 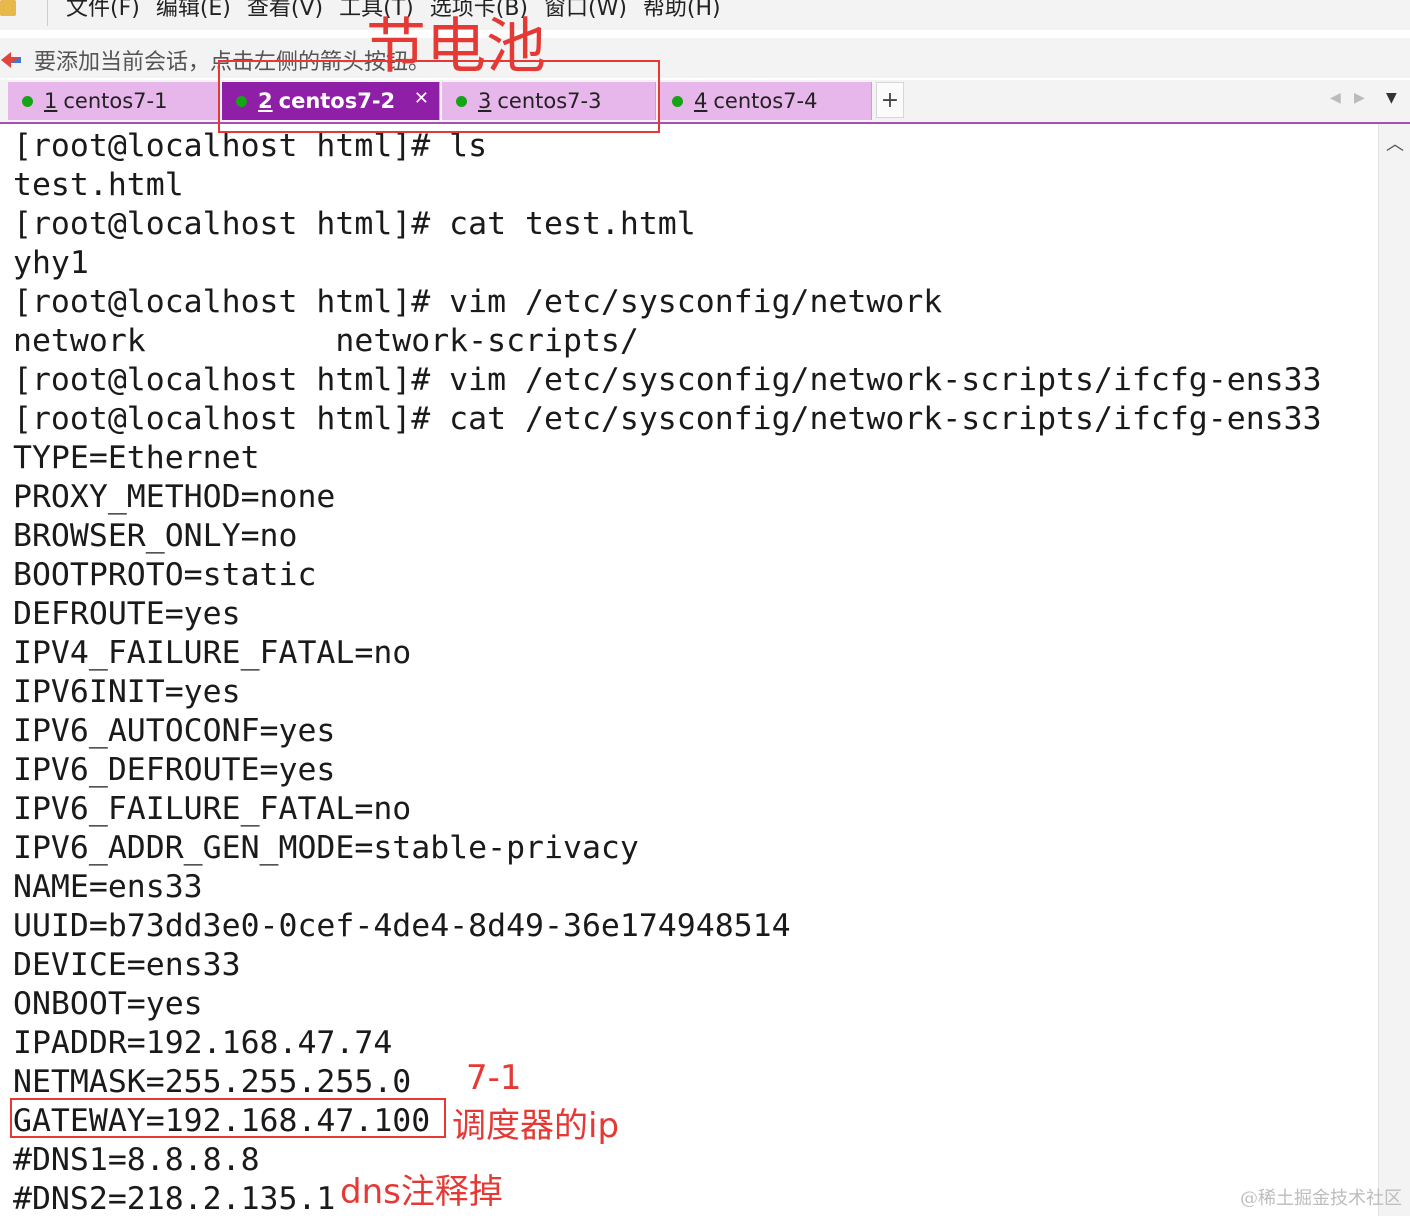 I want to click on add-session-arrow-icon, so click(x=11, y=60).